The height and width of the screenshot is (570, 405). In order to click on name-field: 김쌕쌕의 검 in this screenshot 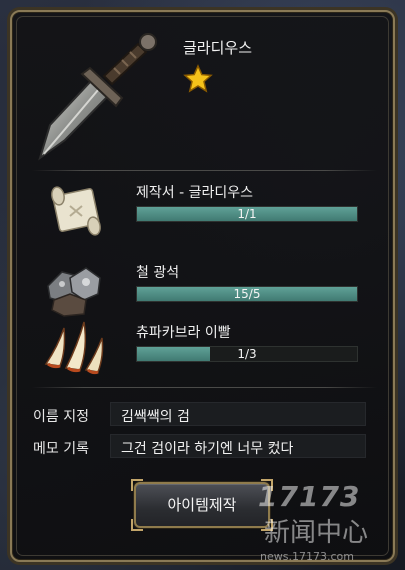, I will do `click(238, 414)`.